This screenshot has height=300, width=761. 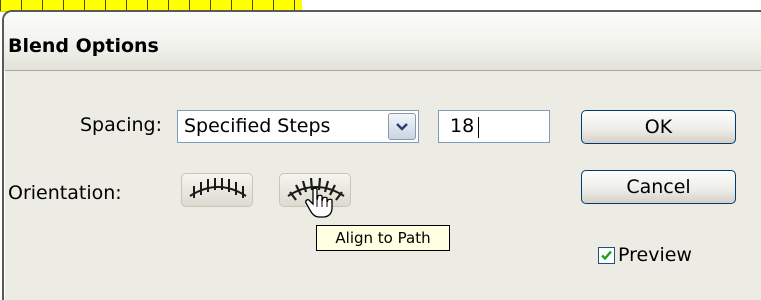 I want to click on chevron-down-icon, so click(x=402, y=126).